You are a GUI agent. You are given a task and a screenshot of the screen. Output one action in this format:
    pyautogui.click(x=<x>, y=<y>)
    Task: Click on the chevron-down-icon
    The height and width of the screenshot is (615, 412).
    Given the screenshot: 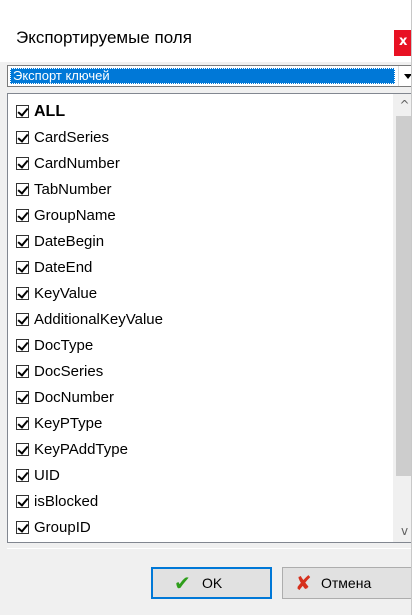 What is the action you would take?
    pyautogui.click(x=404, y=76)
    